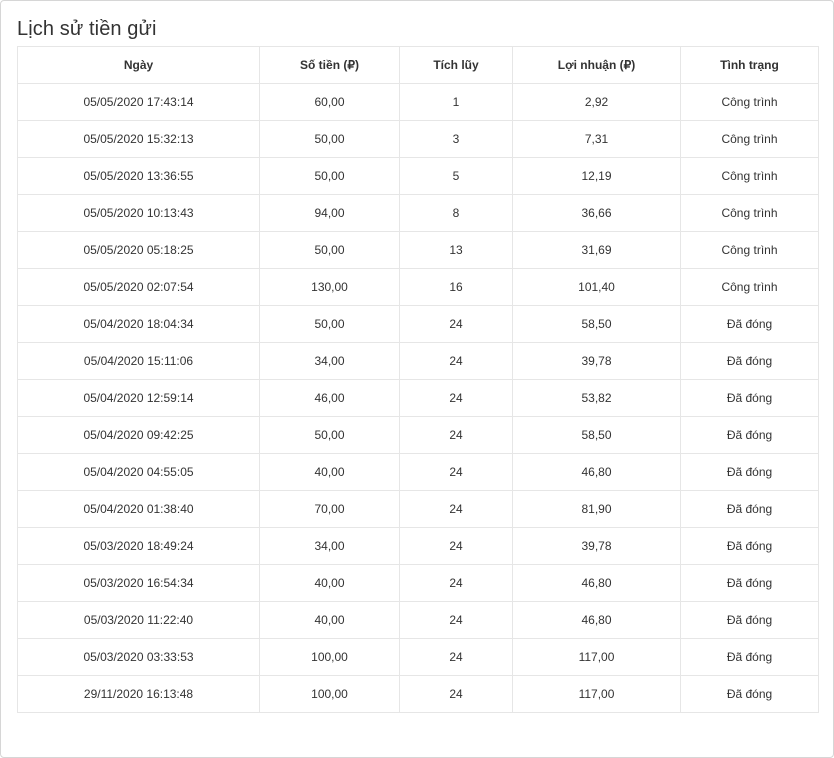 The height and width of the screenshot is (758, 834). I want to click on cell-date: 05/04/2020 01:38:40, so click(138, 509).